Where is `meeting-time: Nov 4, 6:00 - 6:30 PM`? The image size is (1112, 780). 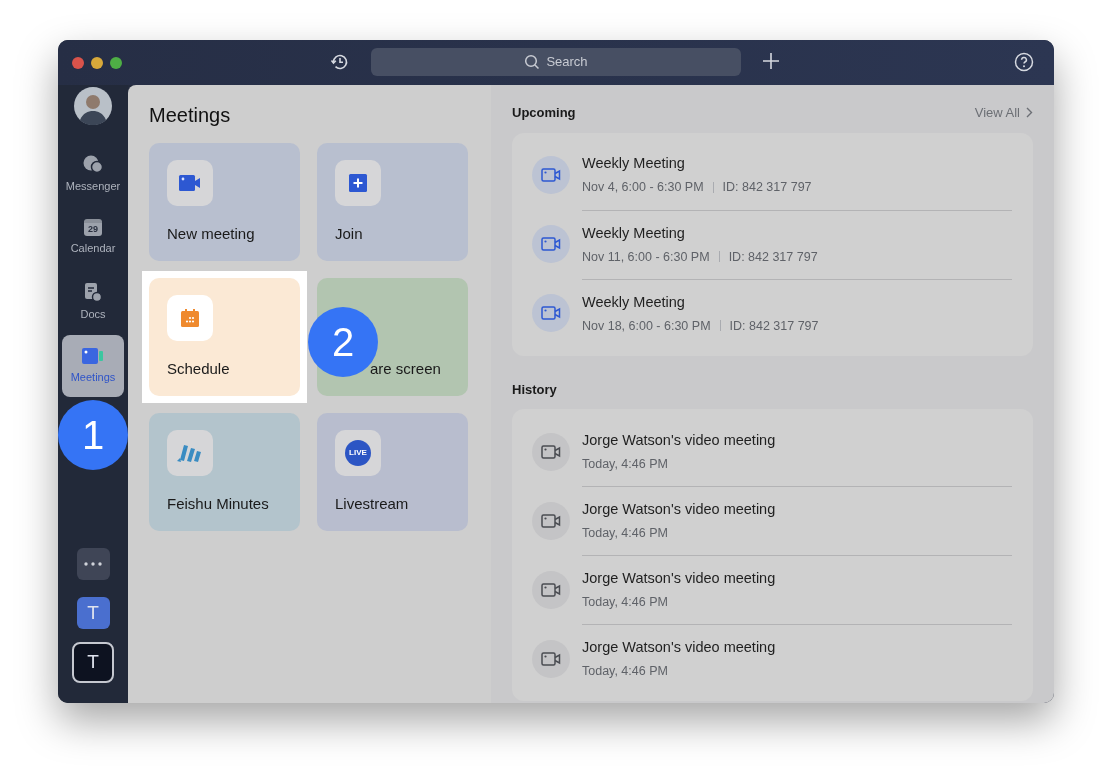 meeting-time: Nov 4, 6:00 - 6:30 PM is located at coordinates (643, 187).